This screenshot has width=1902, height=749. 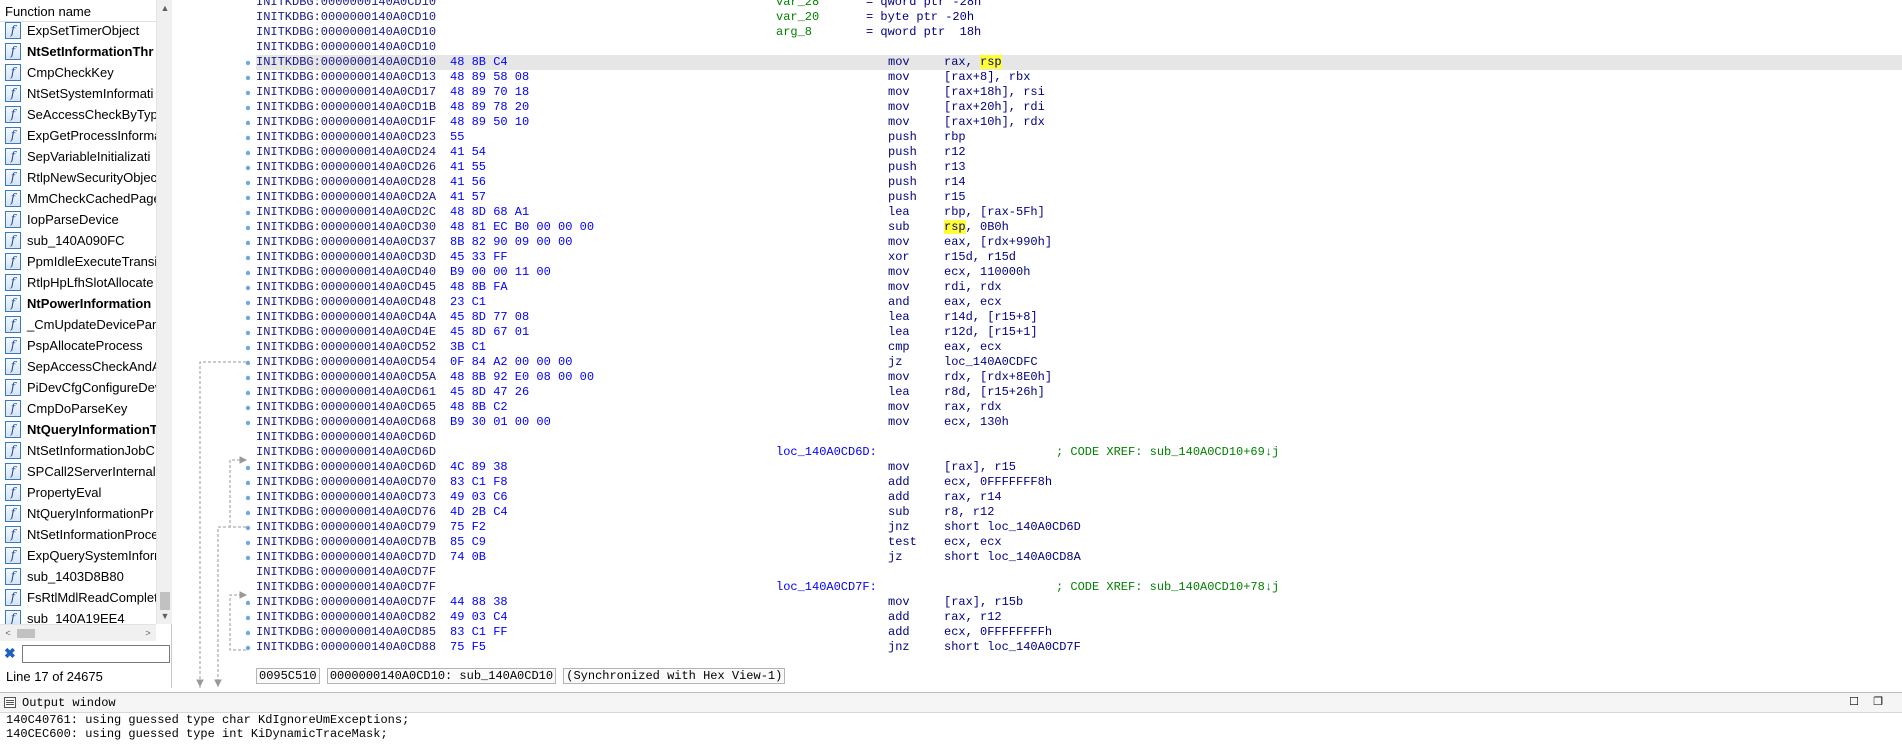 I want to click on function-list-horizontal-scrollbar: < >, so click(x=78, y=632).